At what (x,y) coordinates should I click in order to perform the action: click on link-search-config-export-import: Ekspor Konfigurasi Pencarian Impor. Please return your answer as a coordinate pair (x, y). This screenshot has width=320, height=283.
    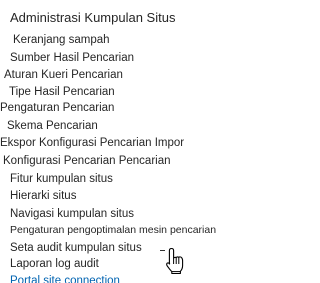
    Looking at the image, I should click on (92, 143).